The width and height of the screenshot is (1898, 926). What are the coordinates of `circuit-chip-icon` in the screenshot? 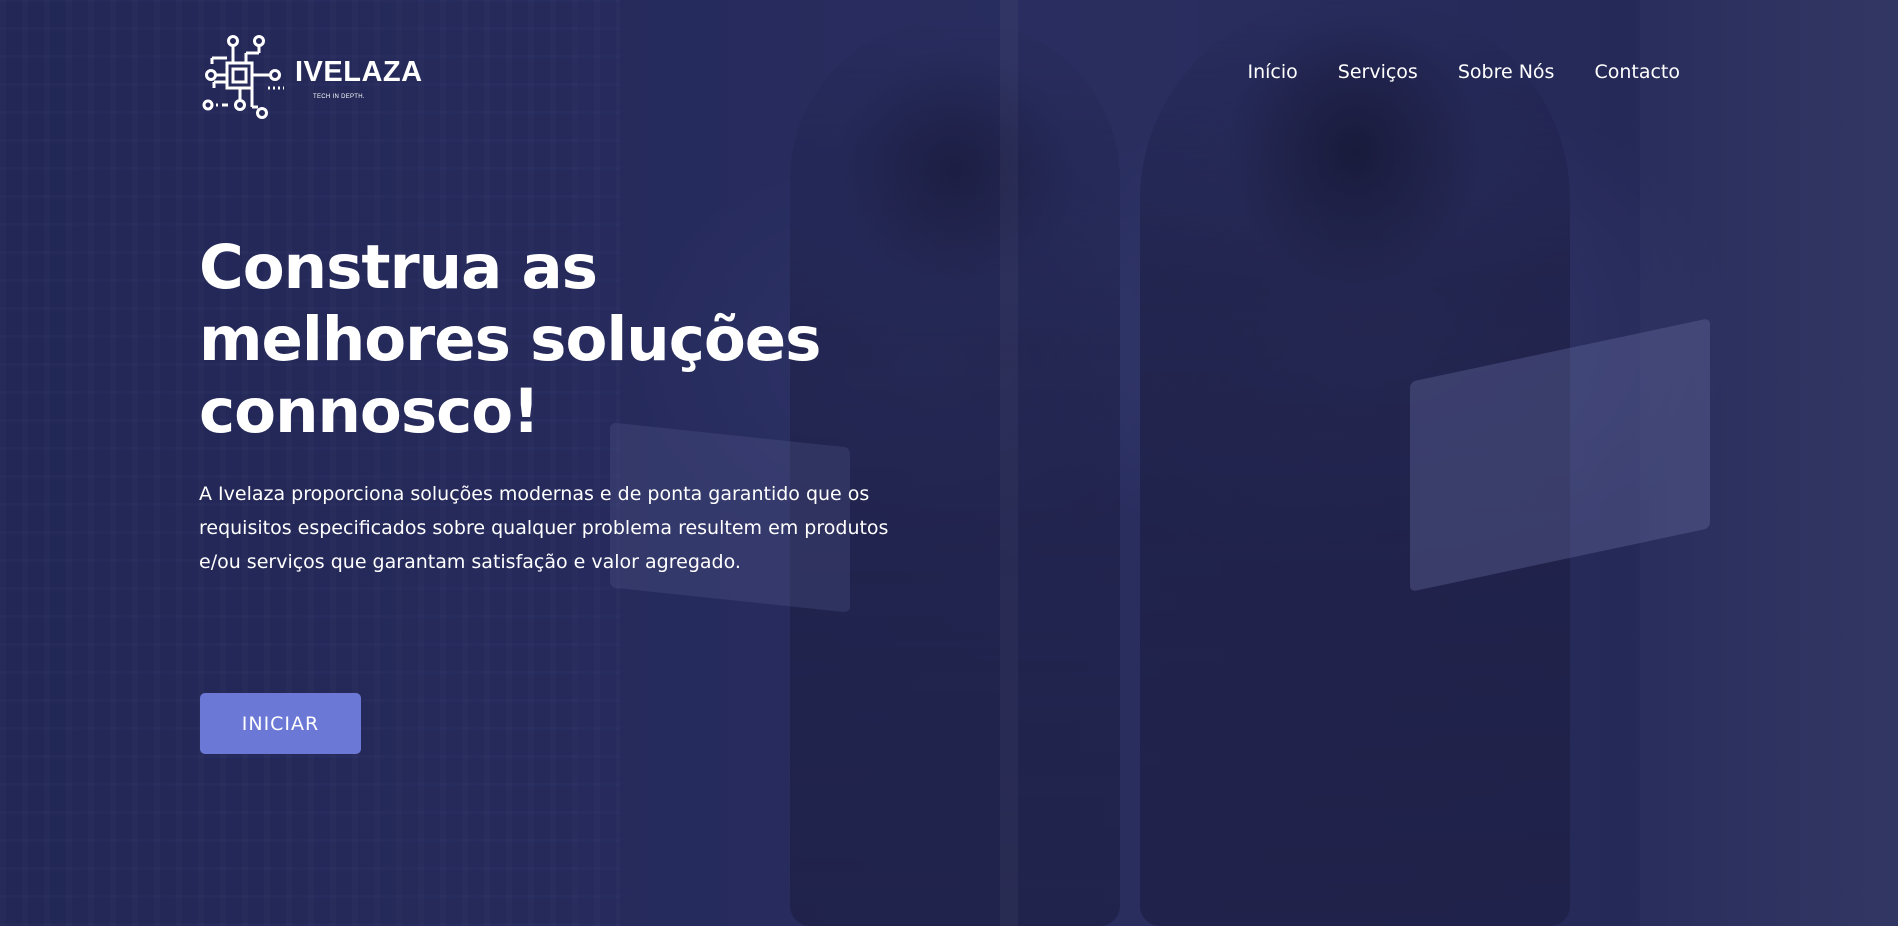 It's located at (243, 77).